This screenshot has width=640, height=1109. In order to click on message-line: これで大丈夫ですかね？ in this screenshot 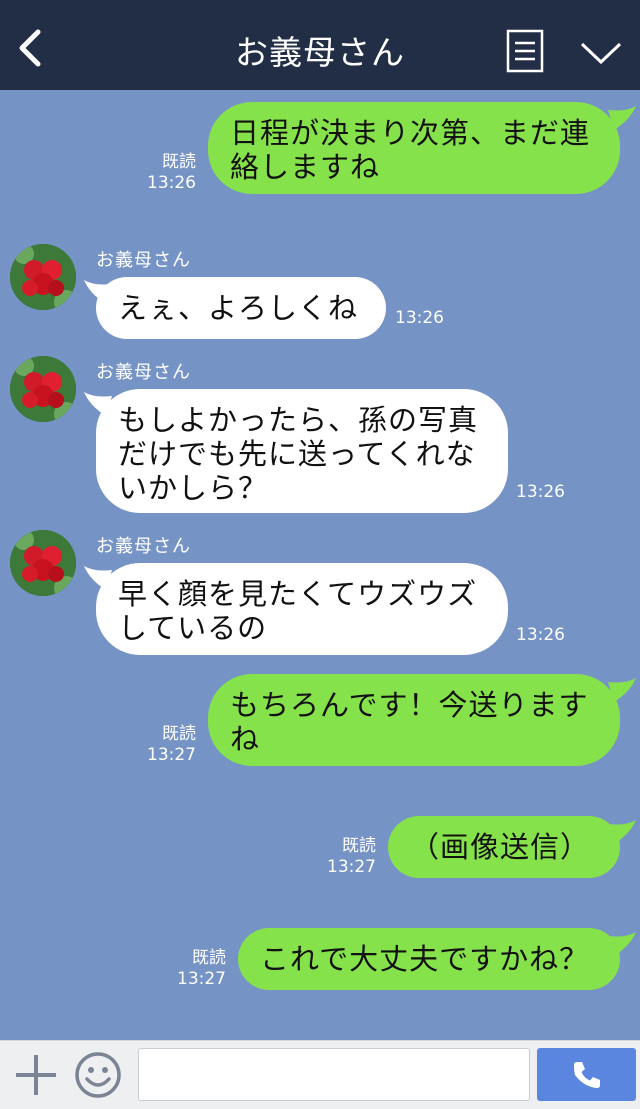, I will do `click(425, 959)`.